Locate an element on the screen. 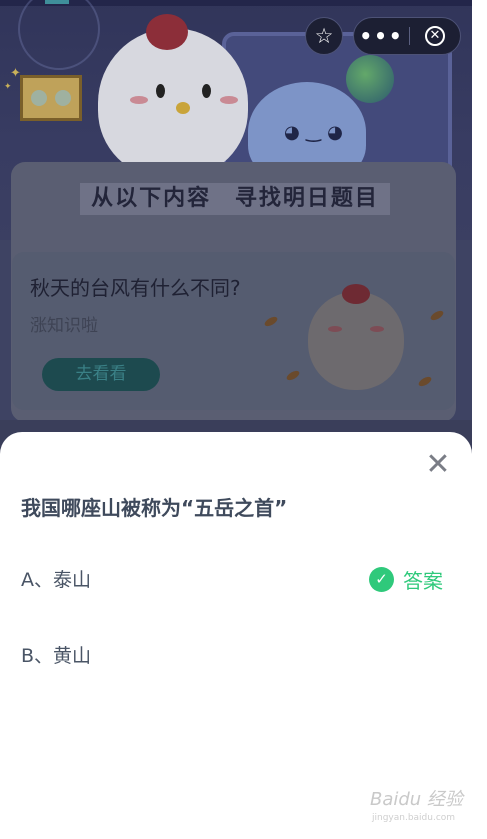  favorite-button: ☆ is located at coordinates (324, 36).